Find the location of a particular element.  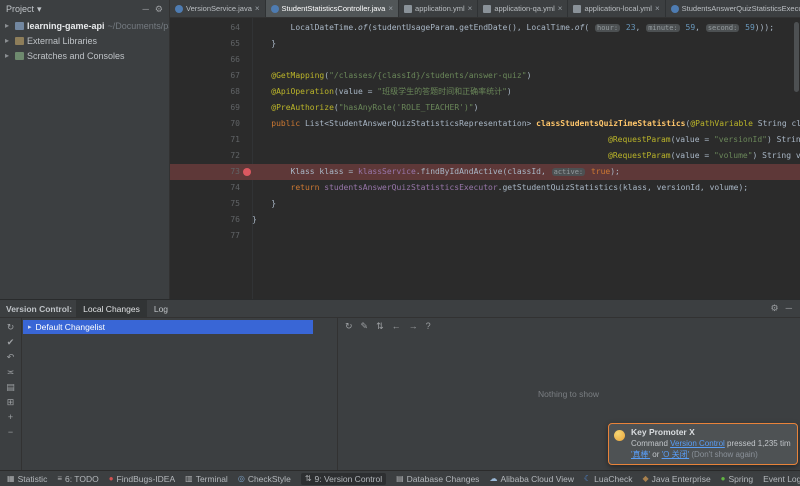

spring-leaf-icon: ● is located at coordinates (723, 478).